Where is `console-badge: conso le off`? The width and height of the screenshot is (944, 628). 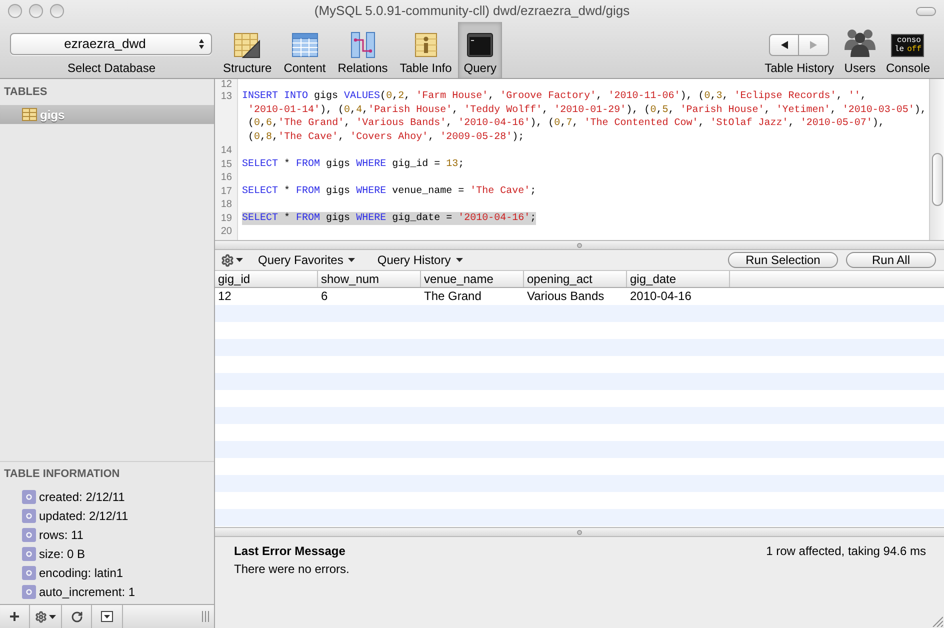 console-badge: conso le off is located at coordinates (907, 45).